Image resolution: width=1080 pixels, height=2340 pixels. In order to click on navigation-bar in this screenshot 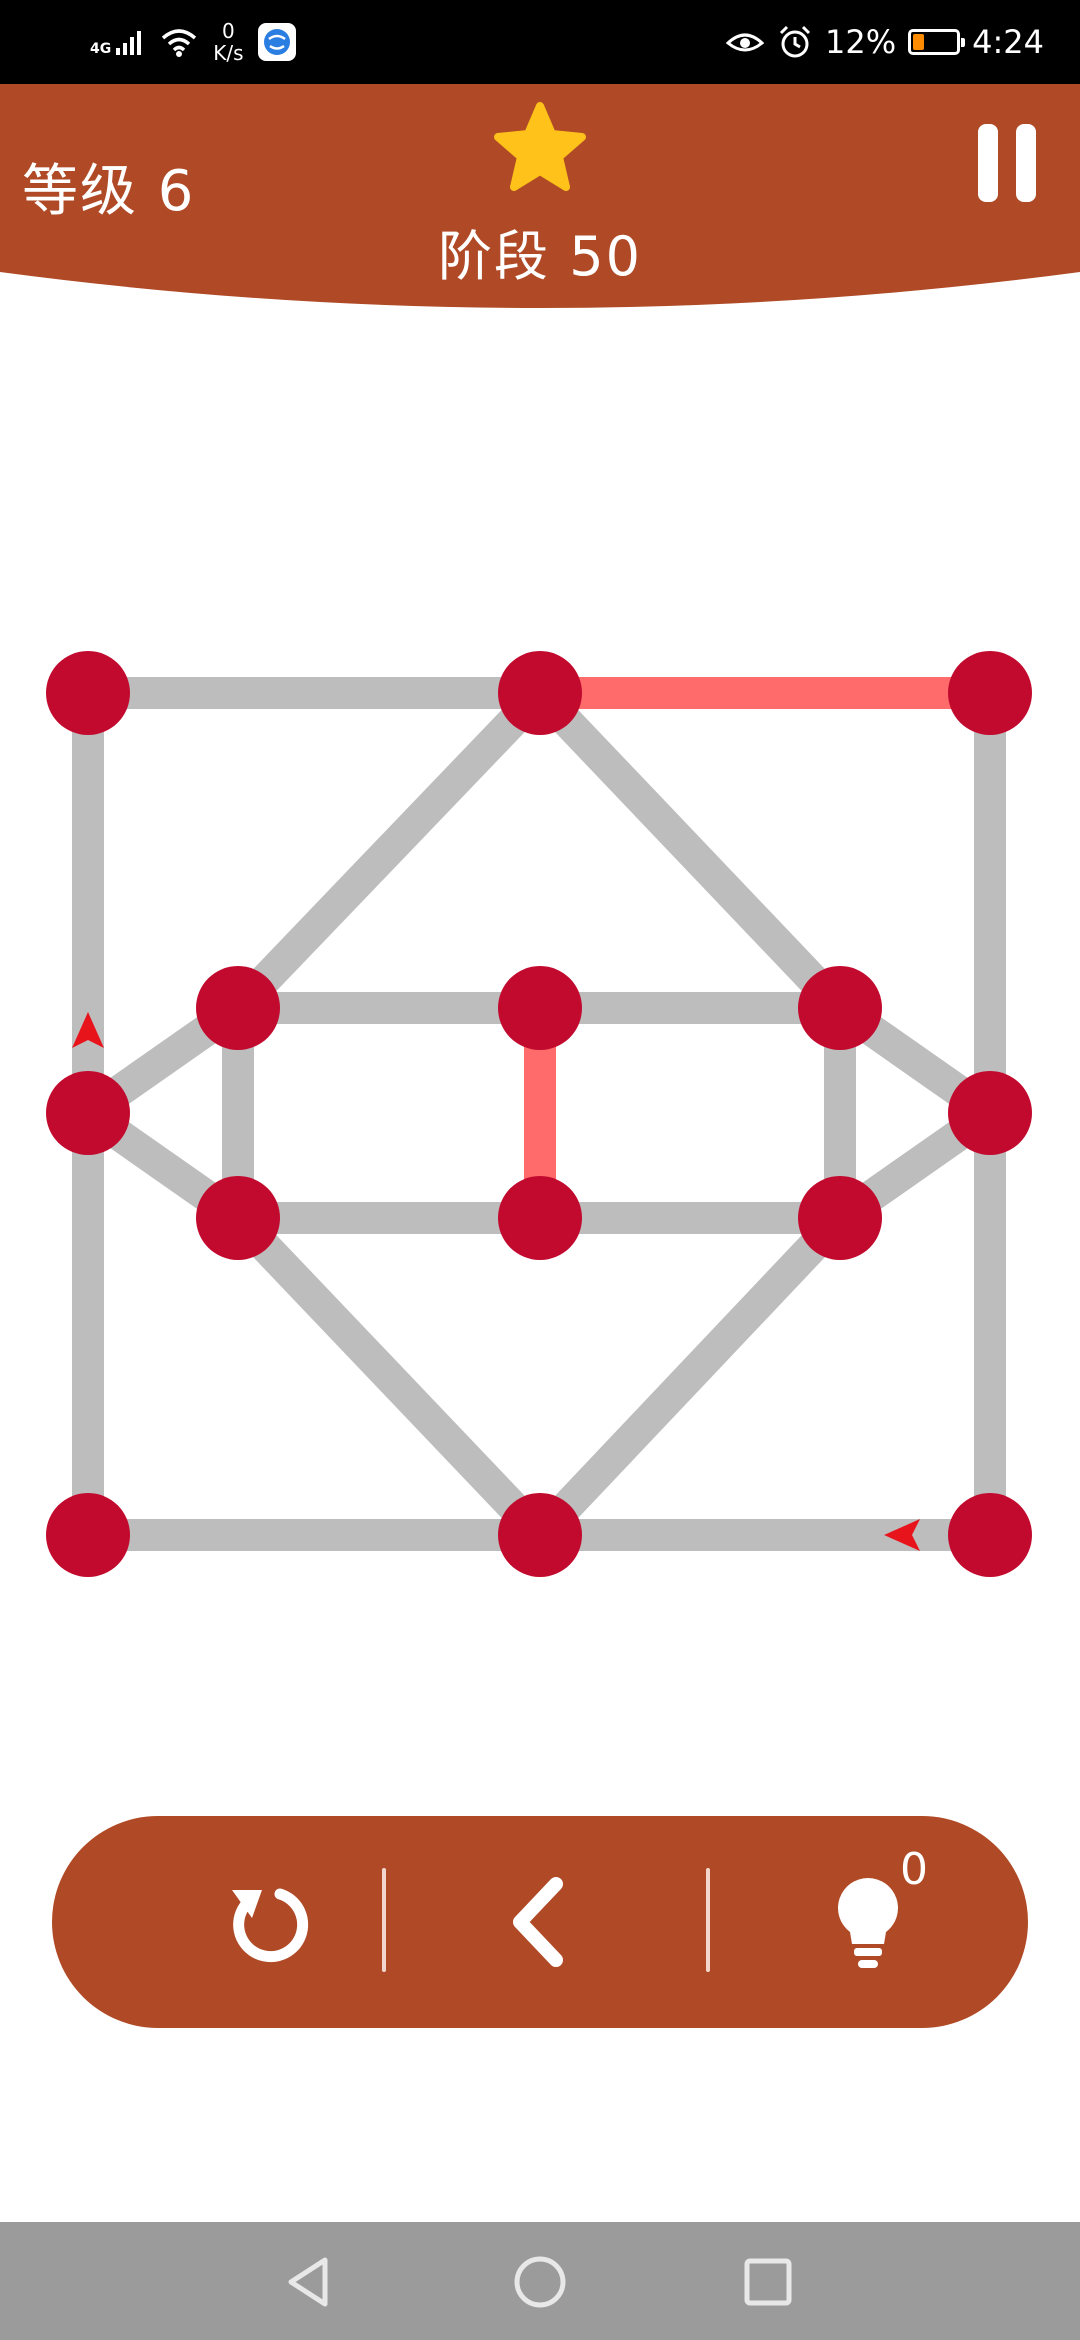, I will do `click(540, 2281)`.